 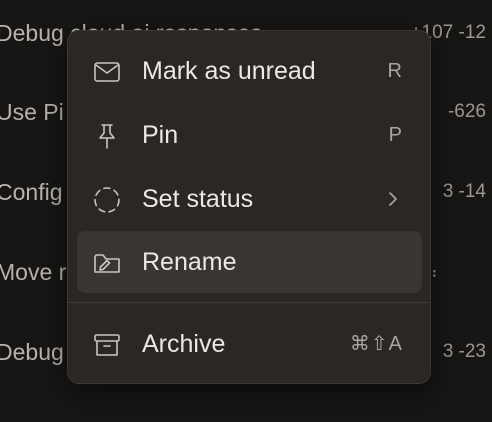 What do you see at coordinates (107, 136) in the screenshot?
I see `pin-icon` at bounding box center [107, 136].